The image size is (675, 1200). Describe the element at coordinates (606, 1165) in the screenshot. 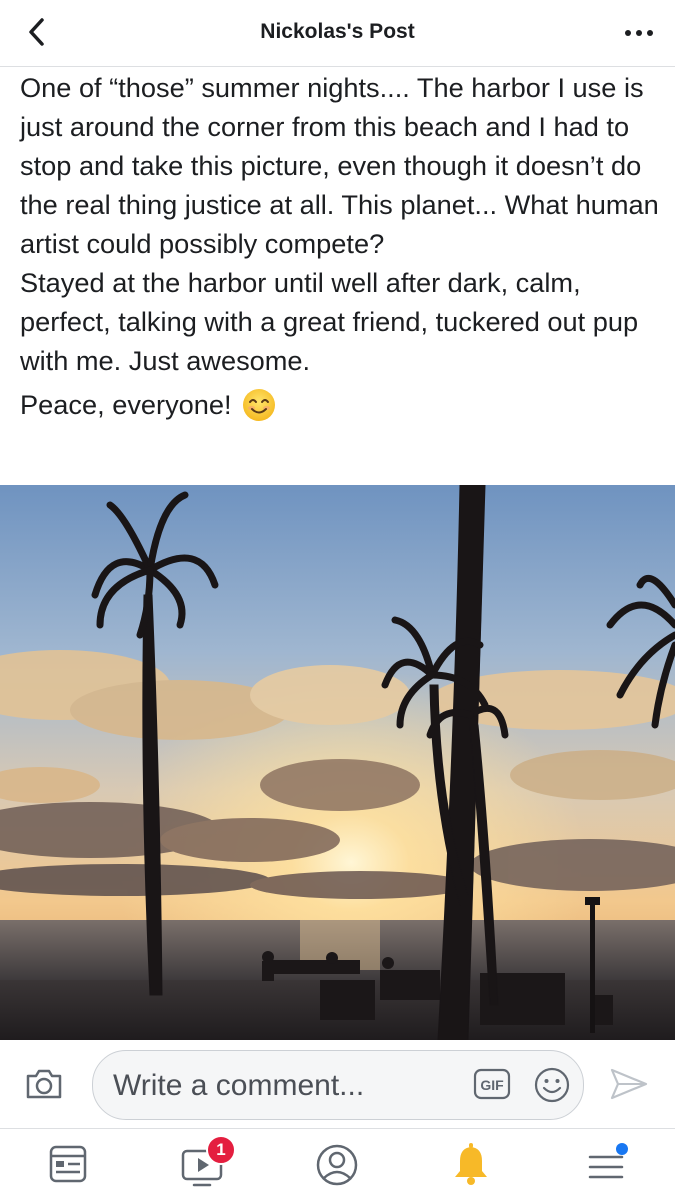

I see `tab-menu` at that location.